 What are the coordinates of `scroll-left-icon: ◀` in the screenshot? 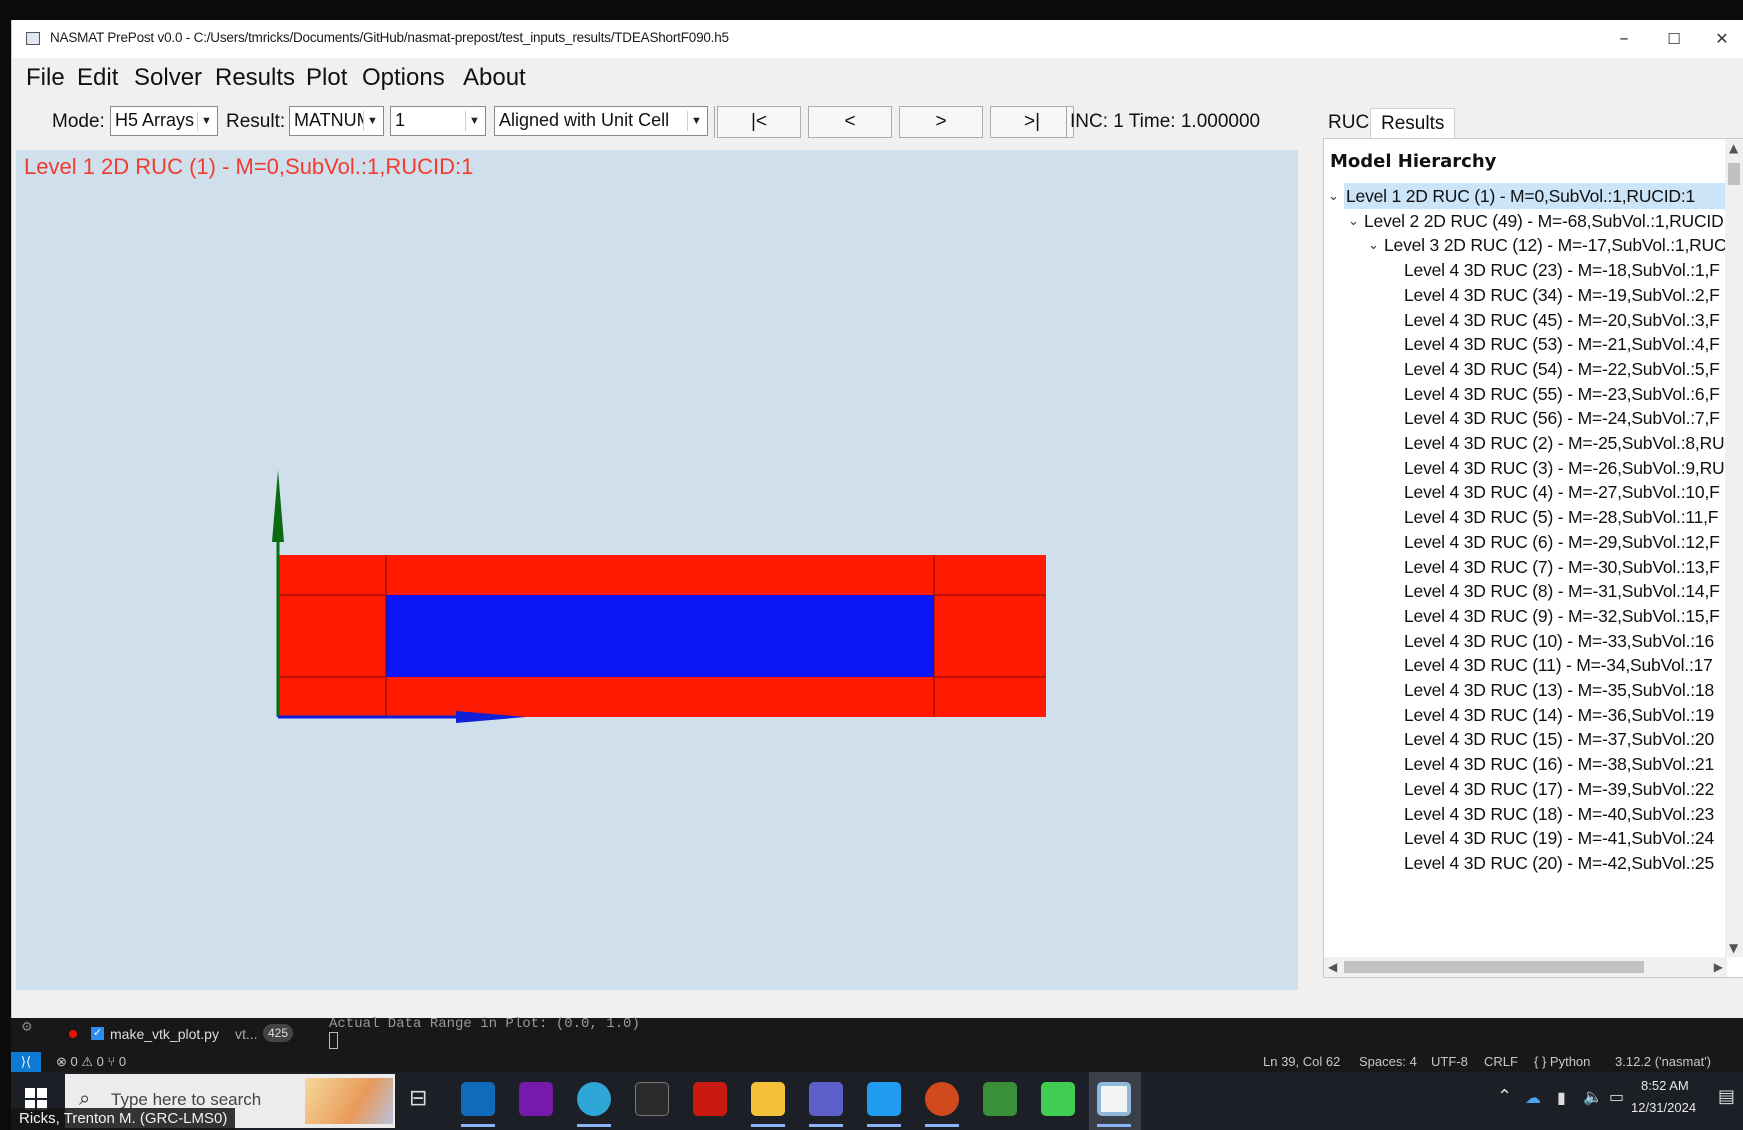 It's located at (1332, 967).